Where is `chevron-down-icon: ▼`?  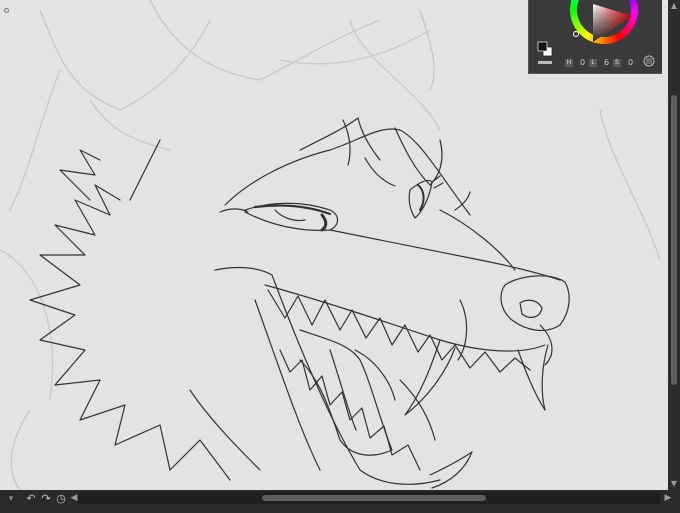
chevron-down-icon: ▼ is located at coordinates (674, 484).